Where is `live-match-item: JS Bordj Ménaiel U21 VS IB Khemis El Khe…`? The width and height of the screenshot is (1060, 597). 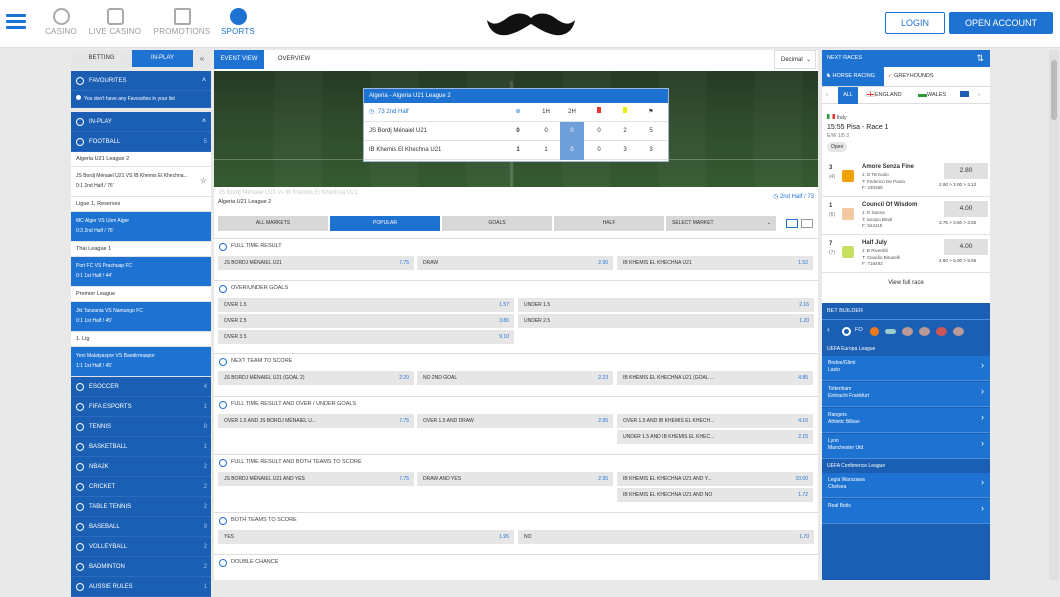 live-match-item: JS Bordj Ménaiel U21 VS IB Khemis El Khe… is located at coordinates (141, 182).